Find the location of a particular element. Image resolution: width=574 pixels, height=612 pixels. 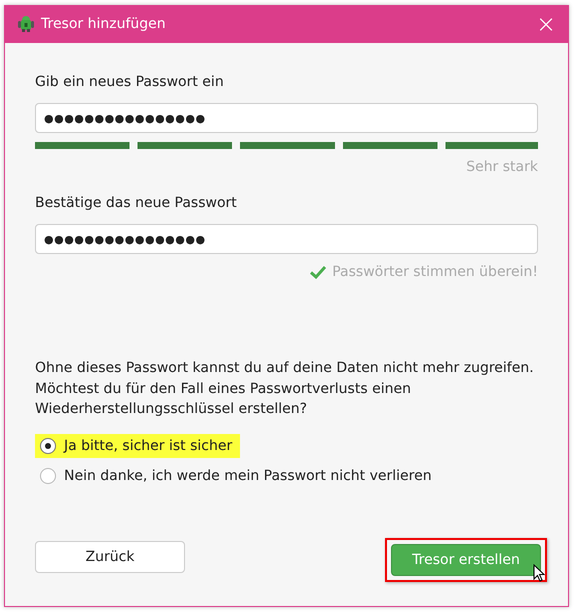

back-button: Zurück is located at coordinates (110, 557).